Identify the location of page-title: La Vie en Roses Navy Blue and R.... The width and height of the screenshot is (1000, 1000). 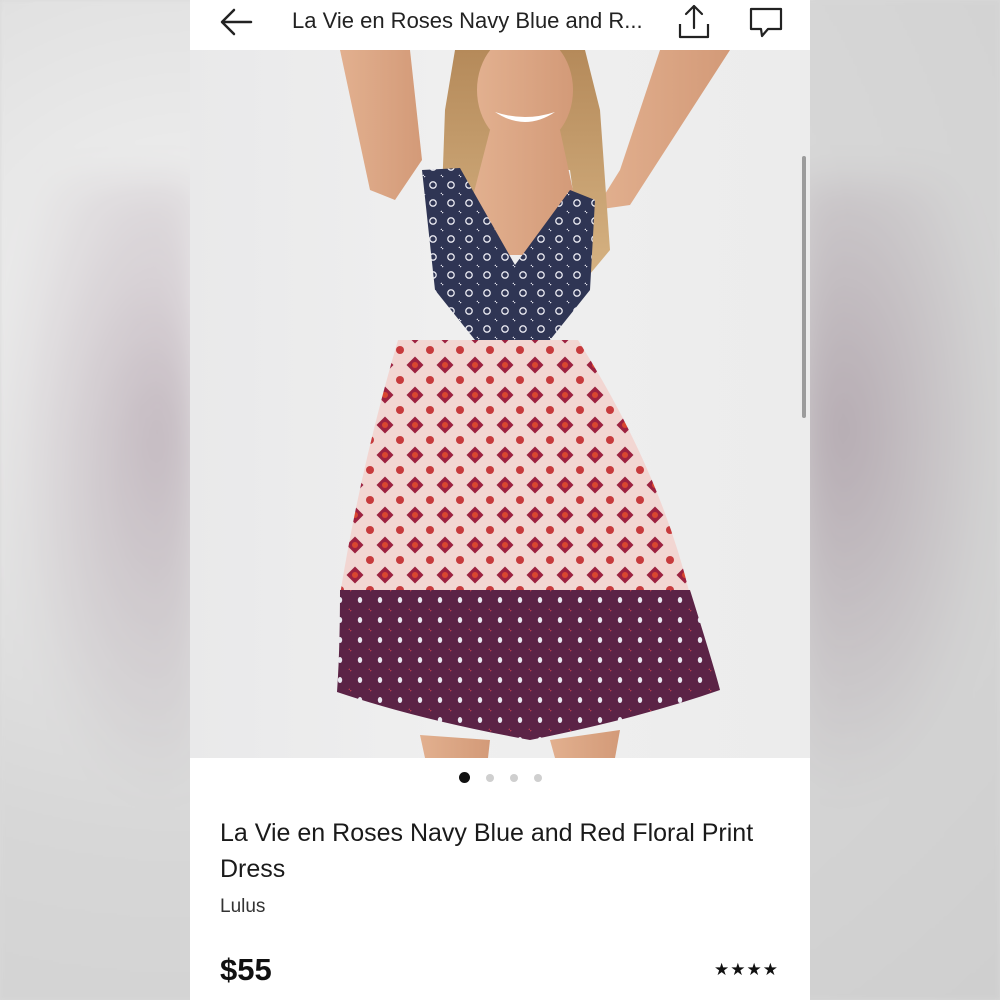
(467, 20).